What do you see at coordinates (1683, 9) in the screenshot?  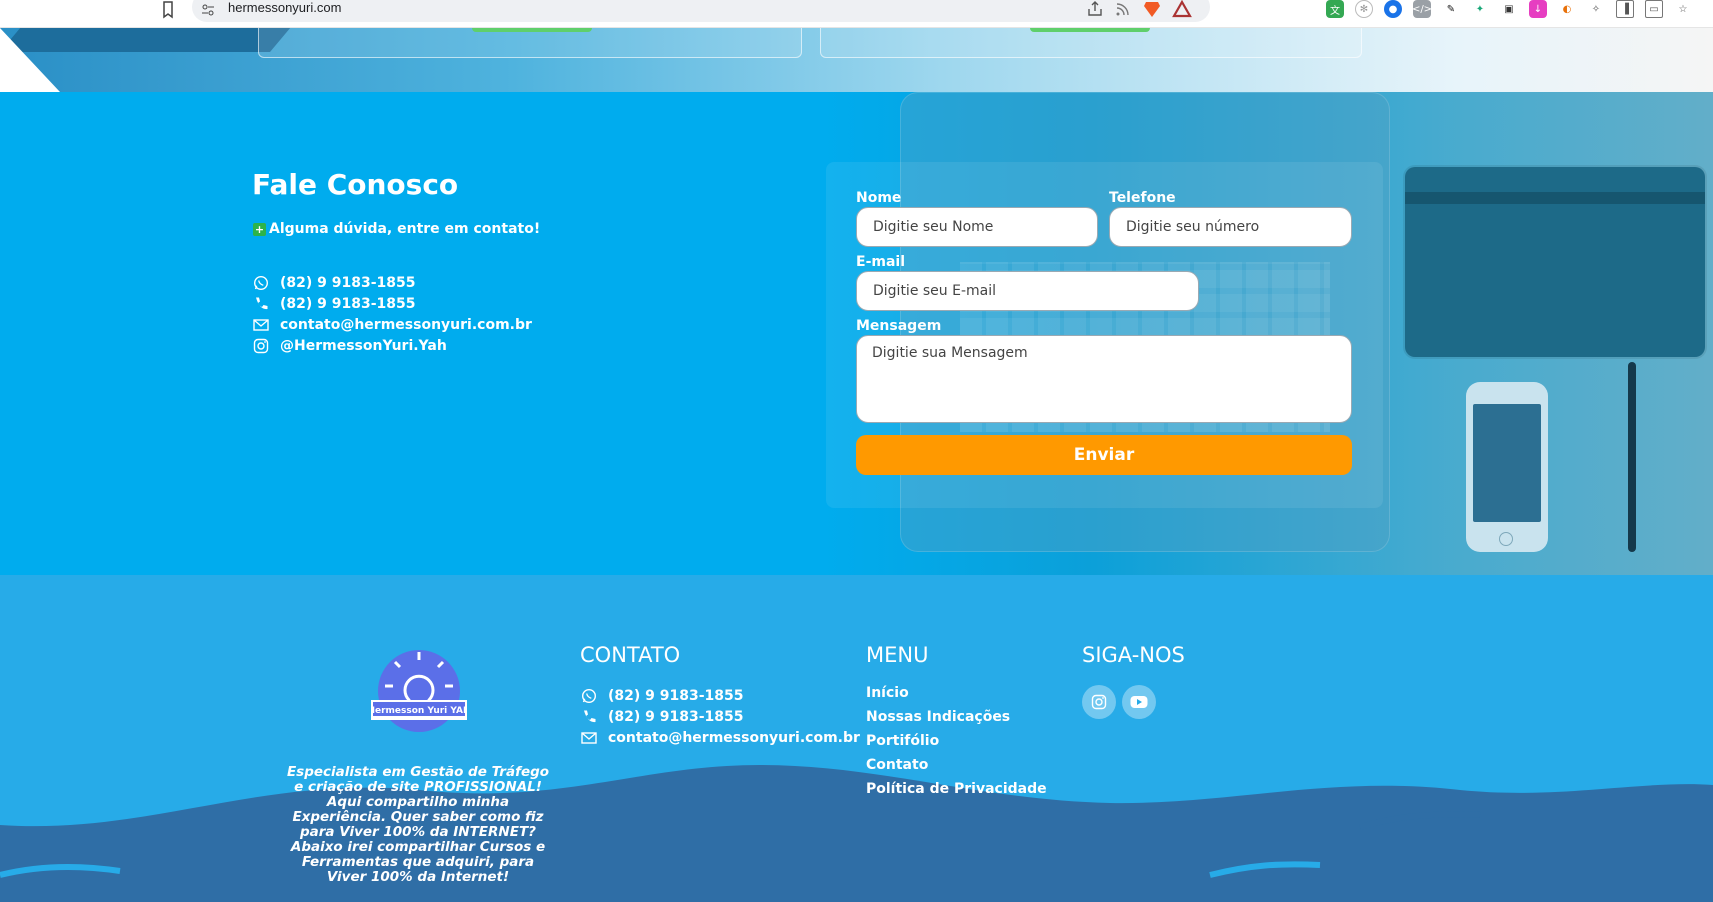 I see `star-icon: ☆` at bounding box center [1683, 9].